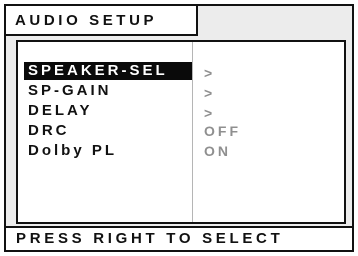  Describe the element at coordinates (192, 132) in the screenshot. I see `column-divider` at that location.